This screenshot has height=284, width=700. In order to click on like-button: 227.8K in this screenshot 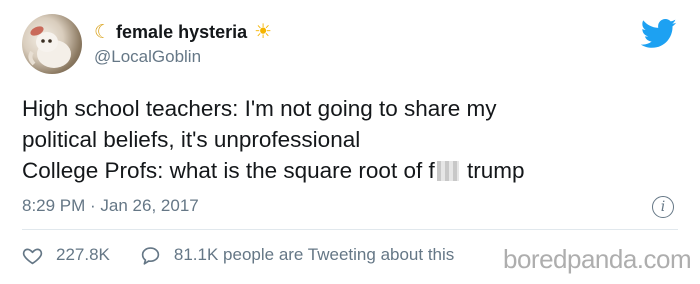, I will do `click(66, 255)`.